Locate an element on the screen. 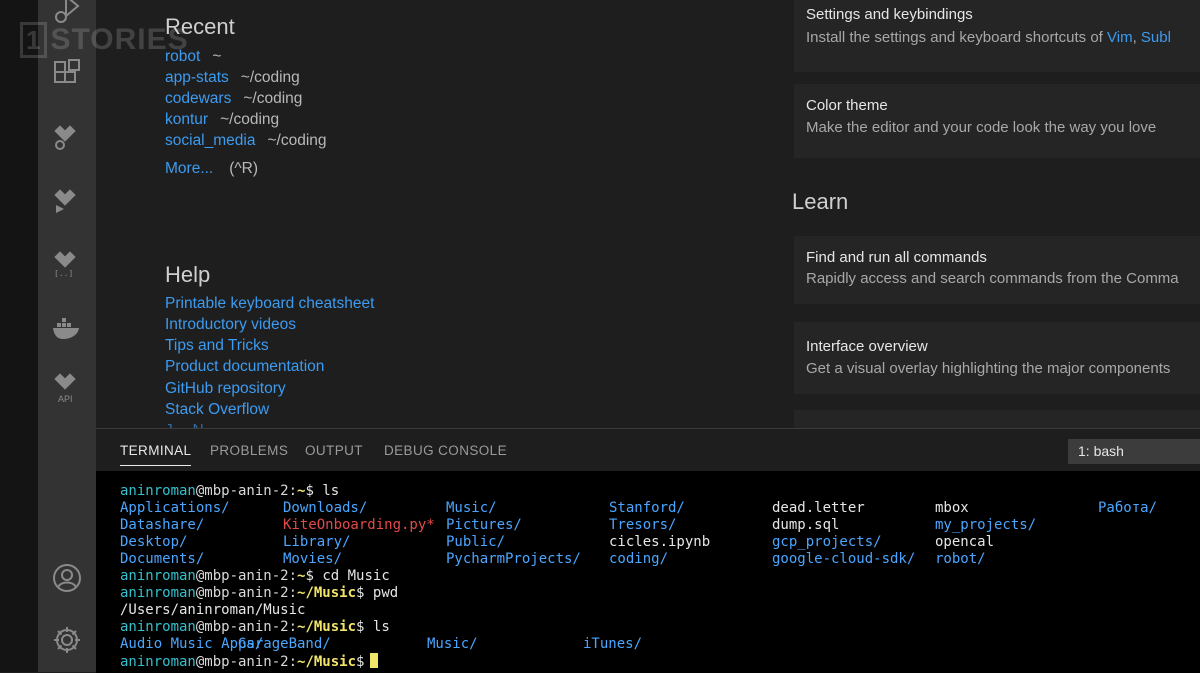 The height and width of the screenshot is (673, 1200). recent-item: app-stats ~/coding is located at coordinates (232, 77).